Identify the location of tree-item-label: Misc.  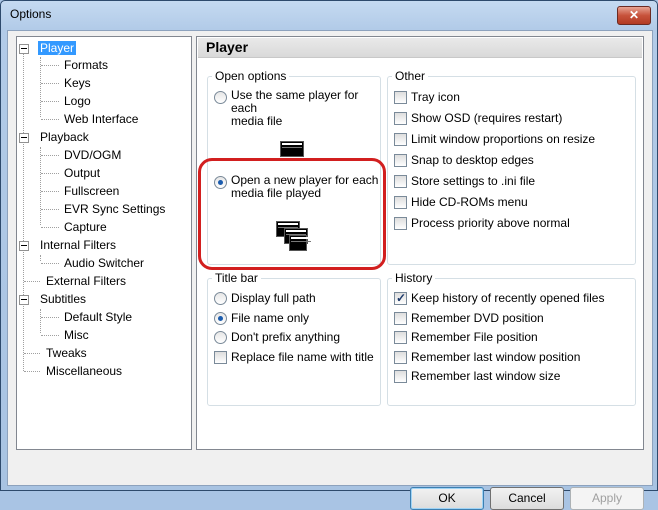
(76, 335).